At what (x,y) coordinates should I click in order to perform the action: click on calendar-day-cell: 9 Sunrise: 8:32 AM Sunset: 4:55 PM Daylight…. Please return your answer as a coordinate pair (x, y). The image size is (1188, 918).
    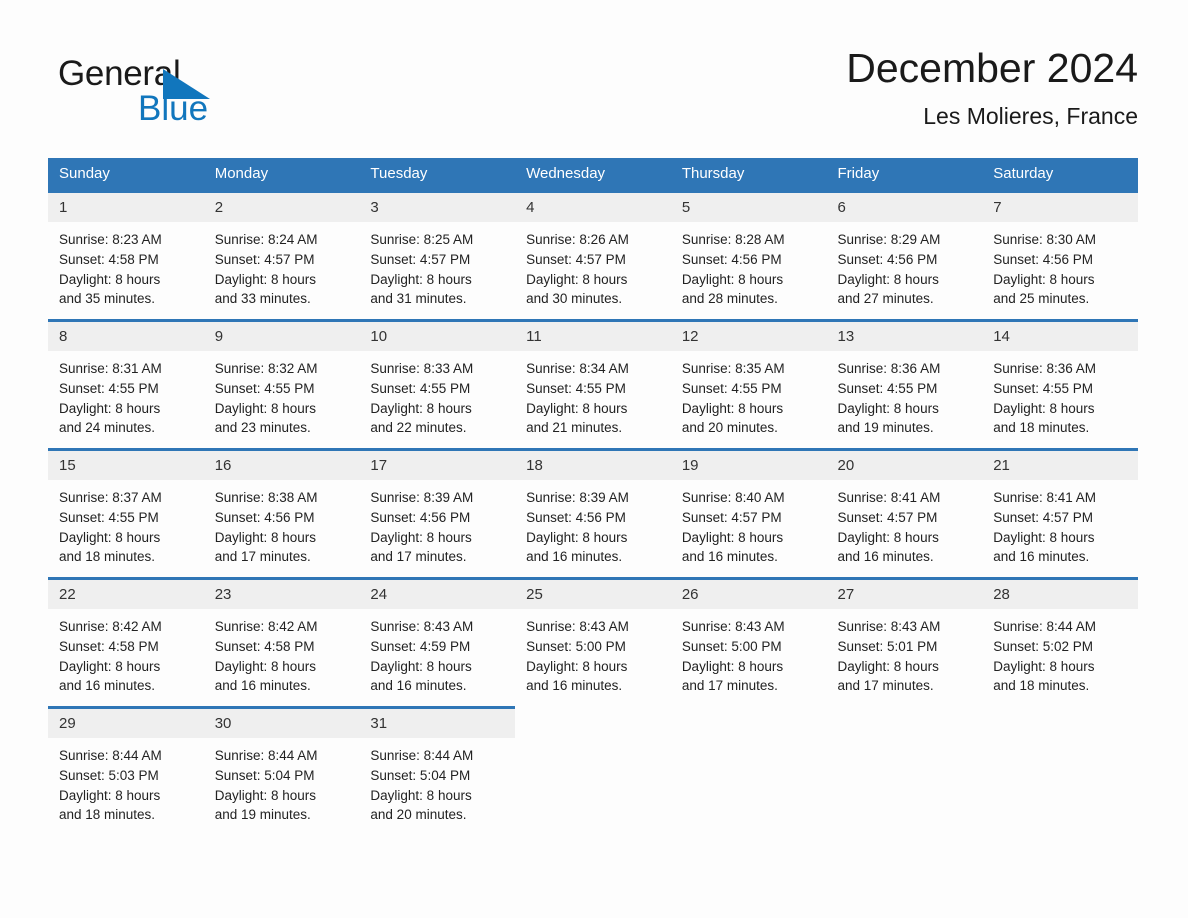
    Looking at the image, I should click on (281, 384).